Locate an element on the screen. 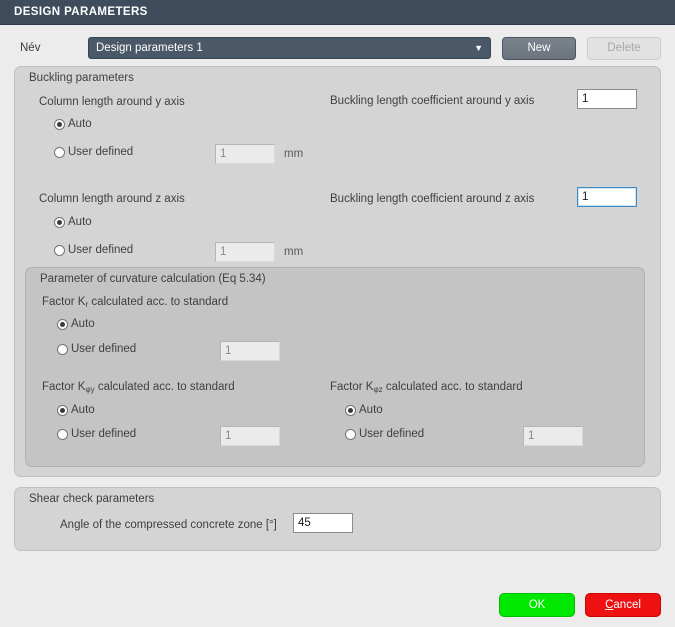 The width and height of the screenshot is (675, 627). column-length-y-input-row: 1 mm is located at coordinates (259, 154).